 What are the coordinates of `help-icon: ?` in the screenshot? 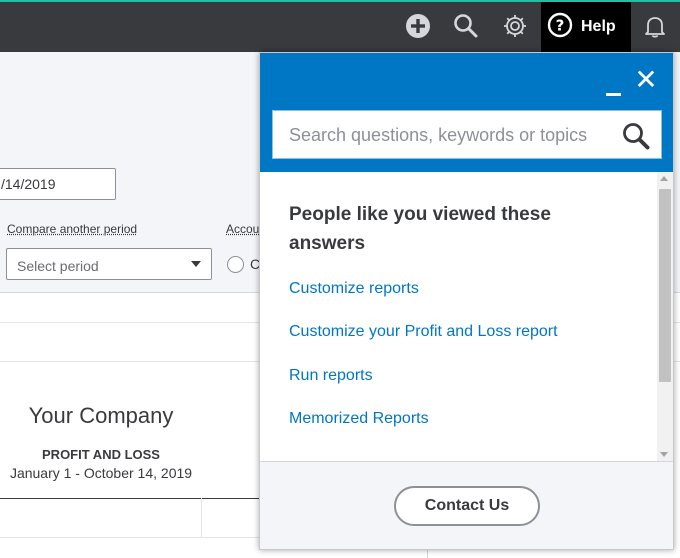 It's located at (560, 27).